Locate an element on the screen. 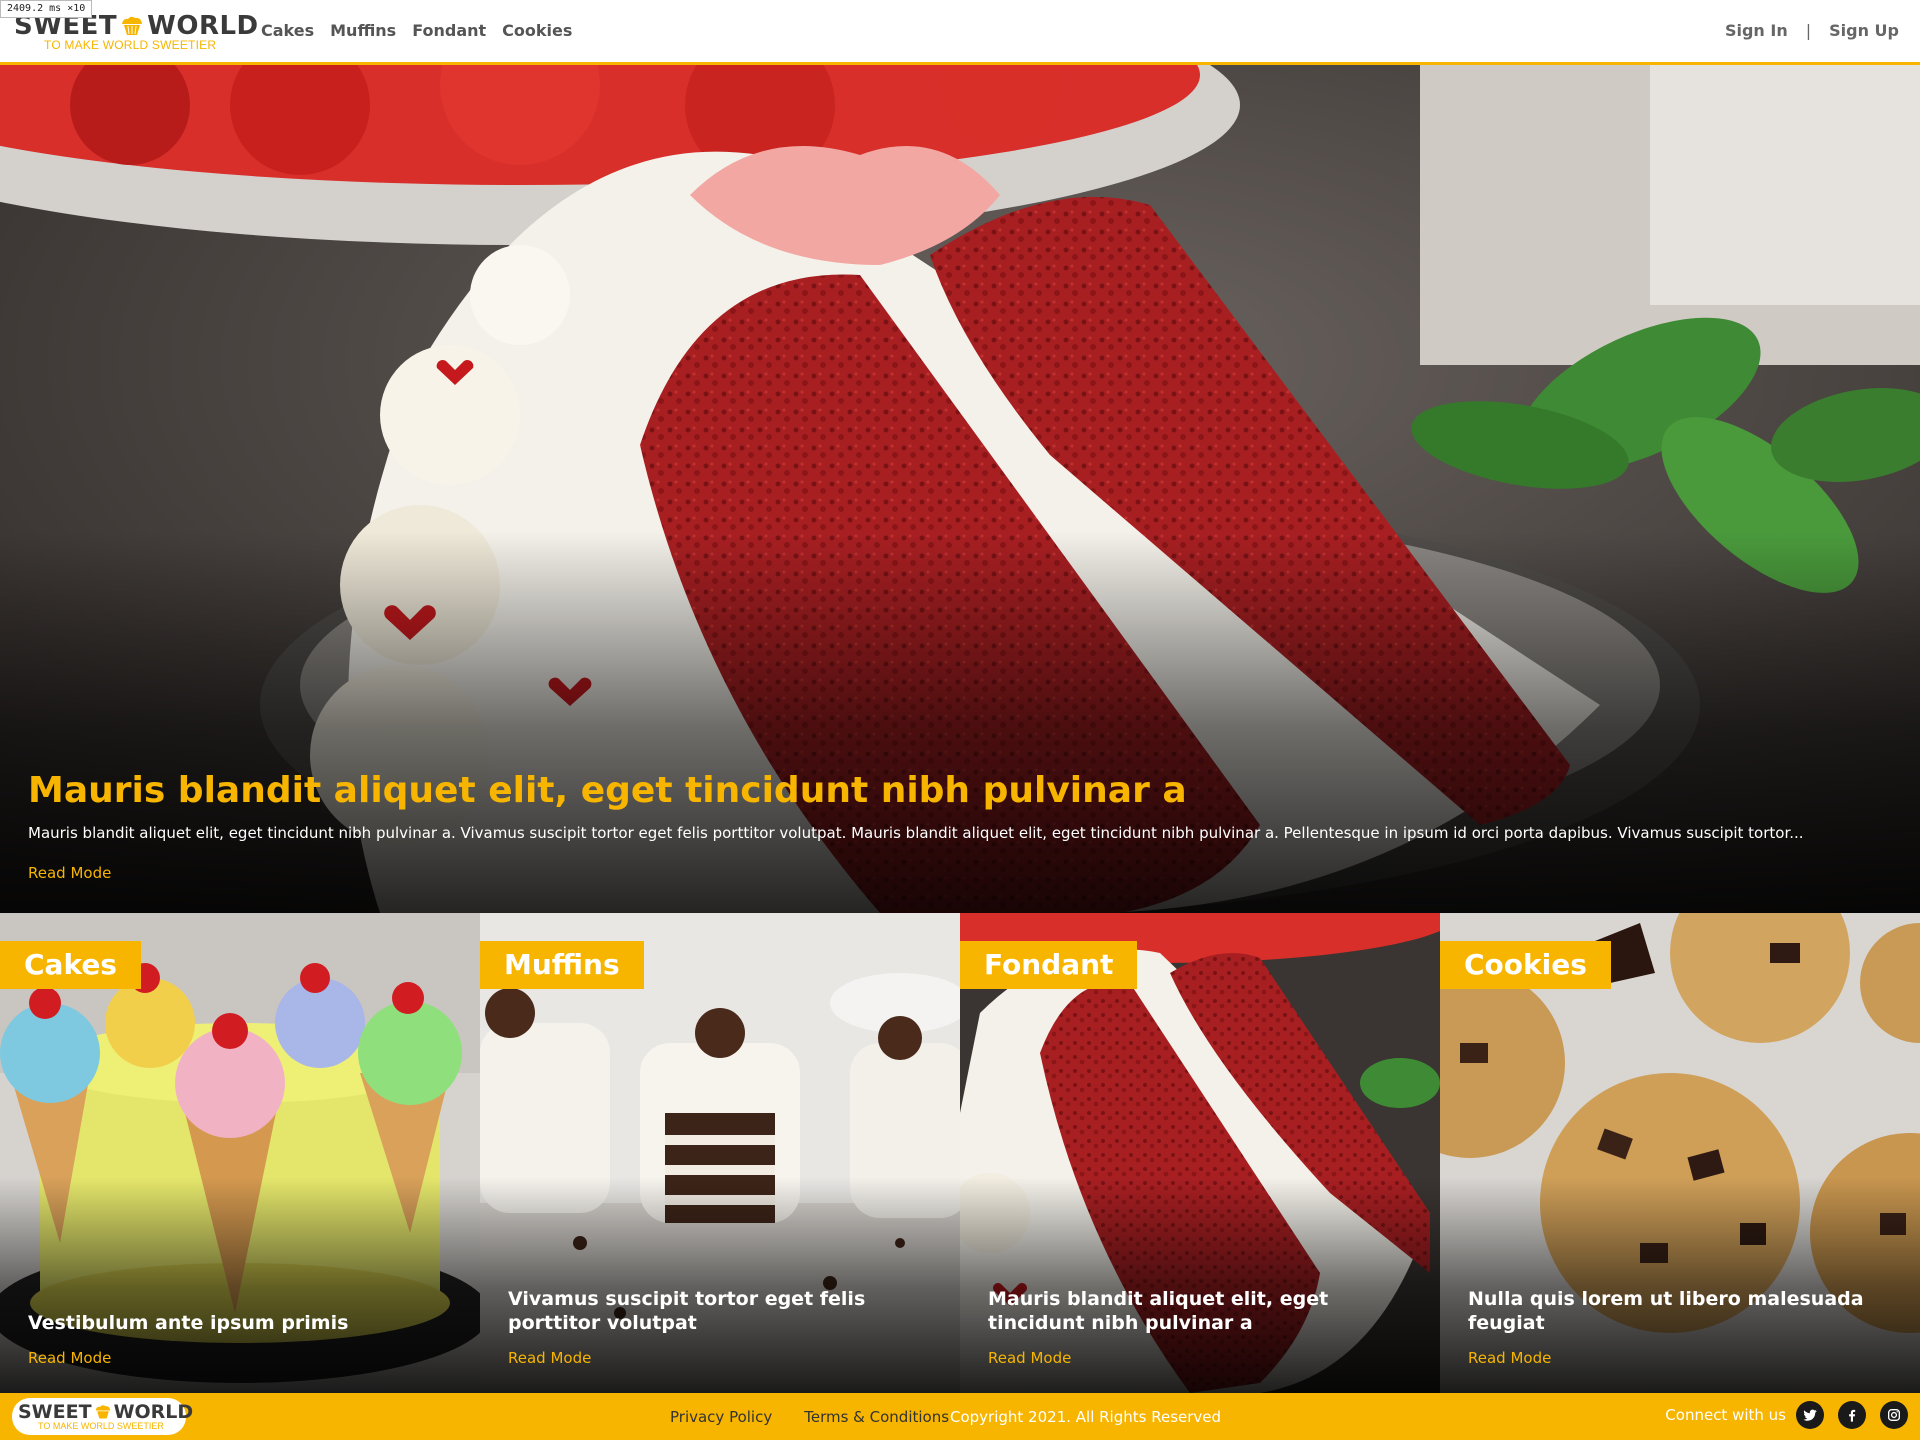 This screenshot has height=1440, width=1920. instagram-icon is located at coordinates (1894, 1415).